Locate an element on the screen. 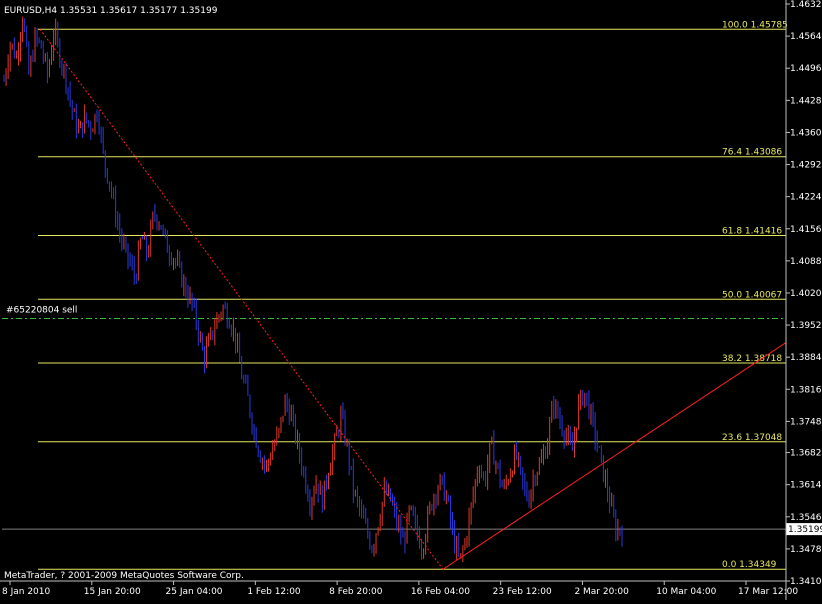 This screenshot has height=604, width=822. fibo-level-label: 23.6 1.37048 is located at coordinates (752, 438).